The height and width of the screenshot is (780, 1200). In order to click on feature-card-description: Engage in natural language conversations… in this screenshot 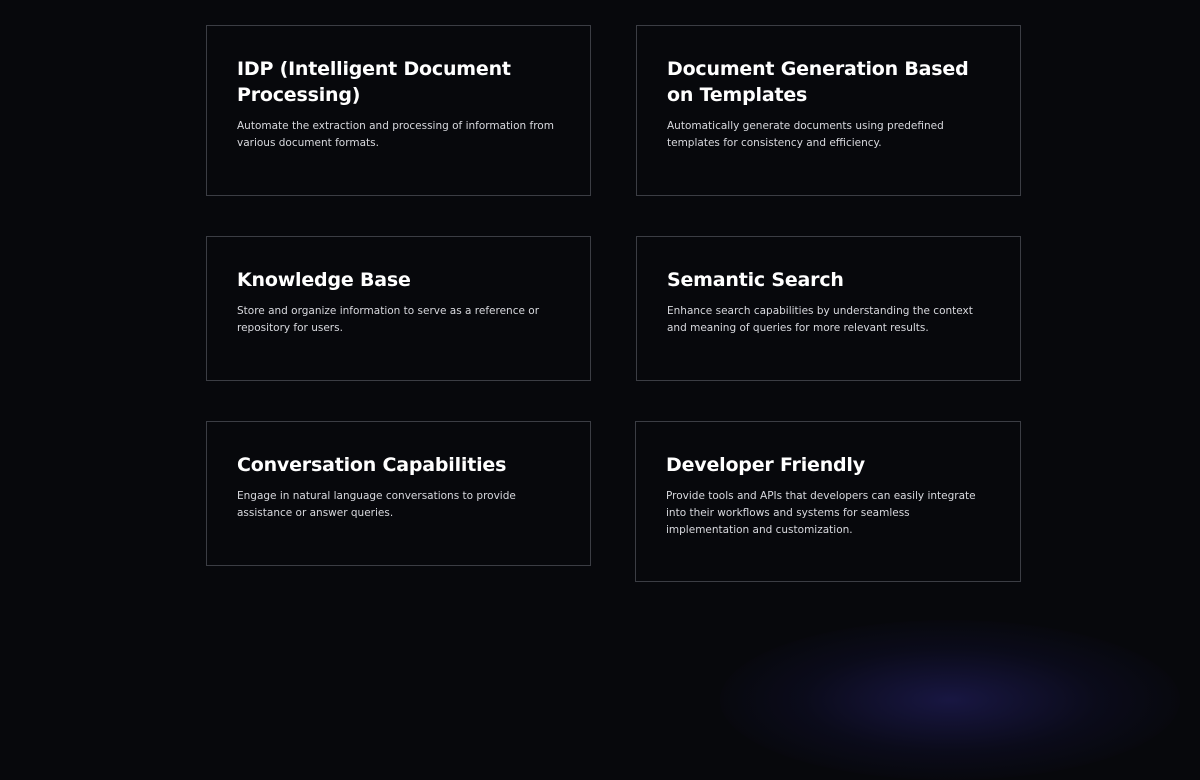, I will do `click(376, 504)`.